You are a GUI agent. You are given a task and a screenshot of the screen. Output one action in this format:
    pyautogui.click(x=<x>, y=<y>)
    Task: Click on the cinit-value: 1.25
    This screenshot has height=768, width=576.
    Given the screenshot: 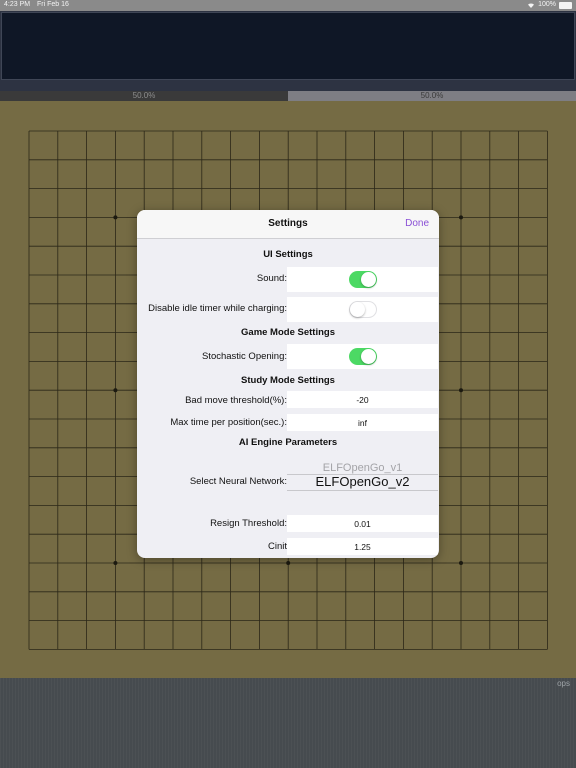 What is the action you would take?
    pyautogui.click(x=362, y=547)
    